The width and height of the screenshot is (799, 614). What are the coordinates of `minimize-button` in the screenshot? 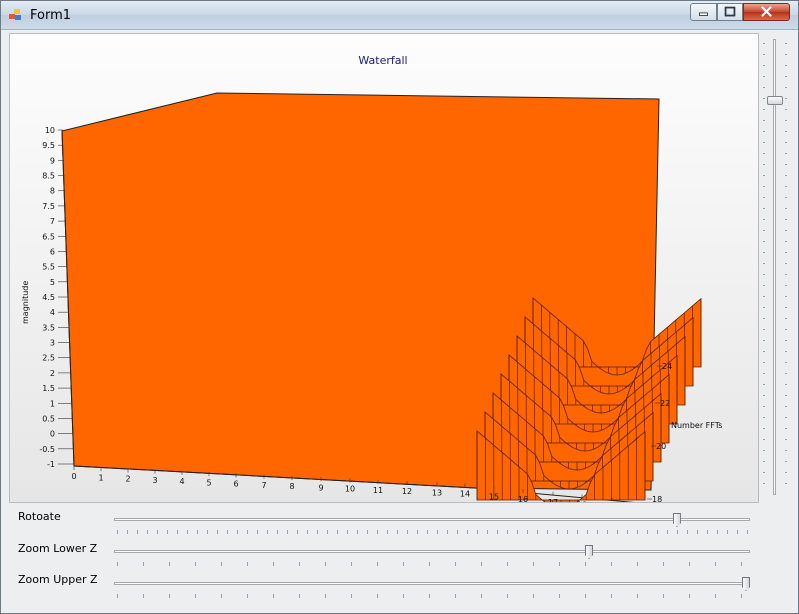 It's located at (703, 12).